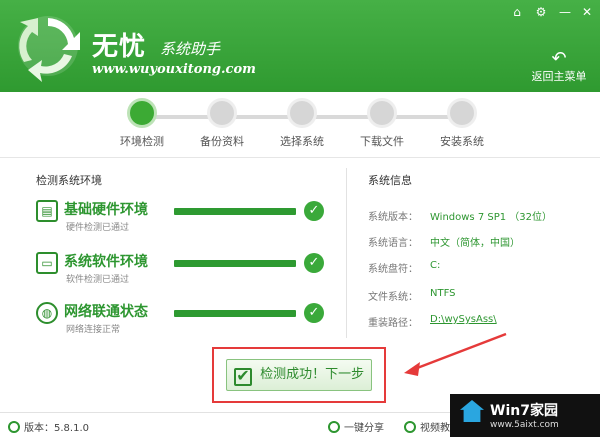  Describe the element at coordinates (410, 427) in the screenshot. I see `video-icon` at that location.